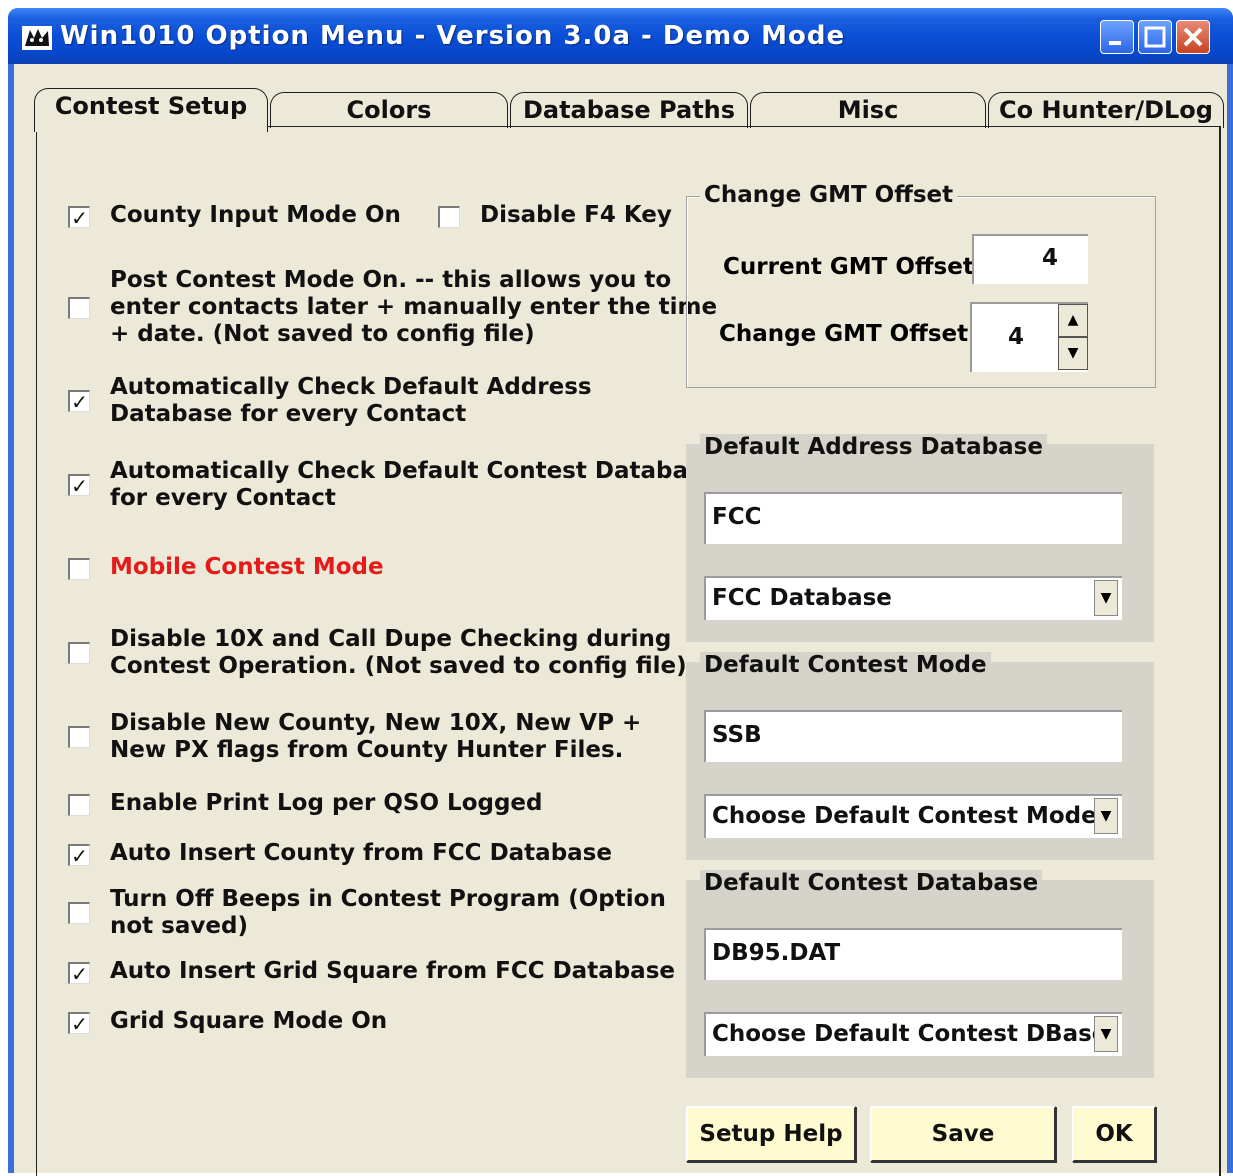 Image resolution: width=1233 pixels, height=1176 pixels. Describe the element at coordinates (802, 598) in the screenshot. I see `select-value: FCC Database` at that location.